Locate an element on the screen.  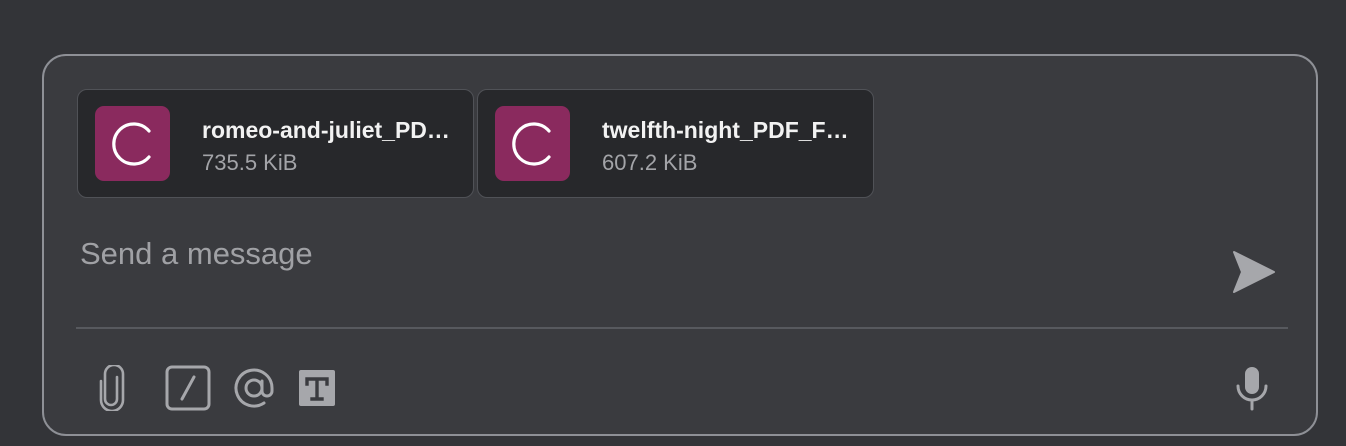
text-format-button is located at coordinates (317, 388).